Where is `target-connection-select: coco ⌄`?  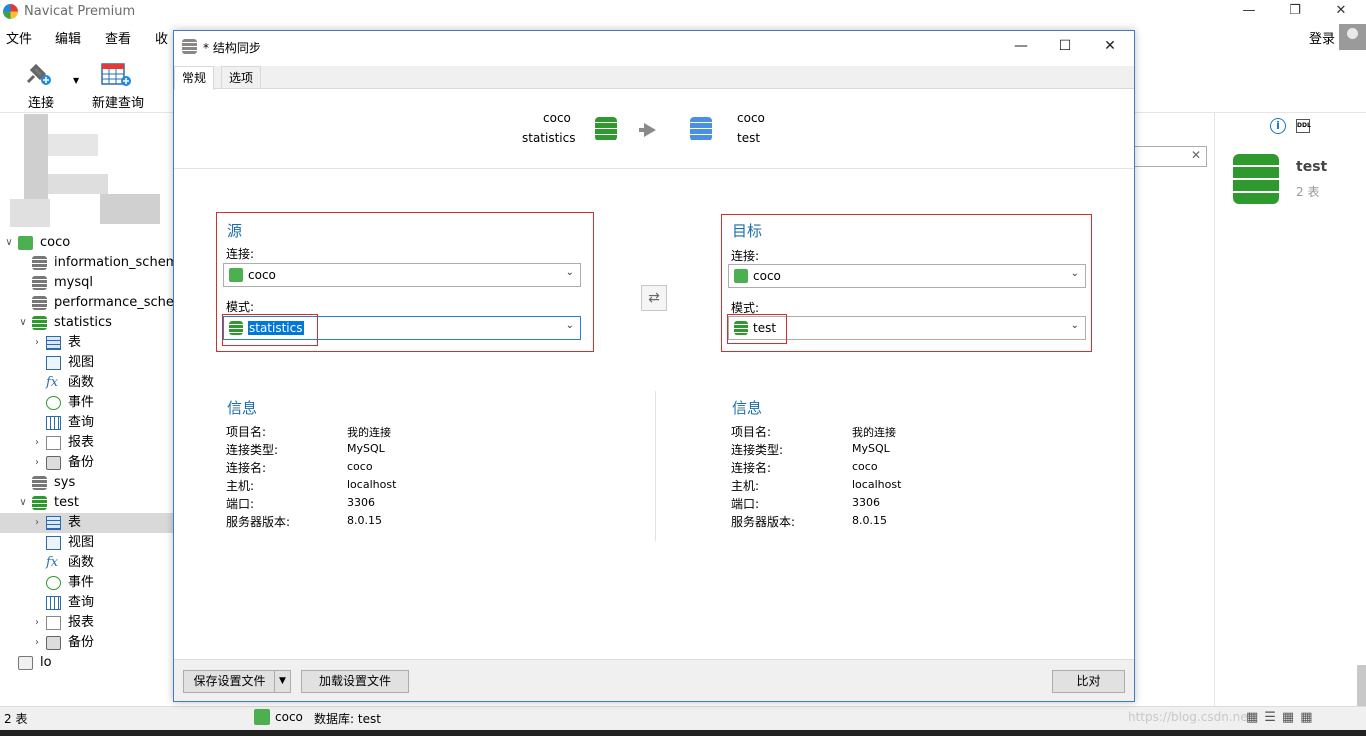
target-connection-select: coco ⌄ is located at coordinates (907, 276).